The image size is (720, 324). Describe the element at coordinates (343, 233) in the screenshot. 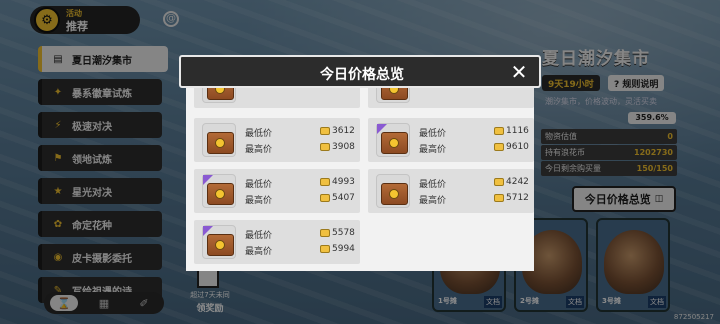

I see `low-price-value: 5578` at that location.